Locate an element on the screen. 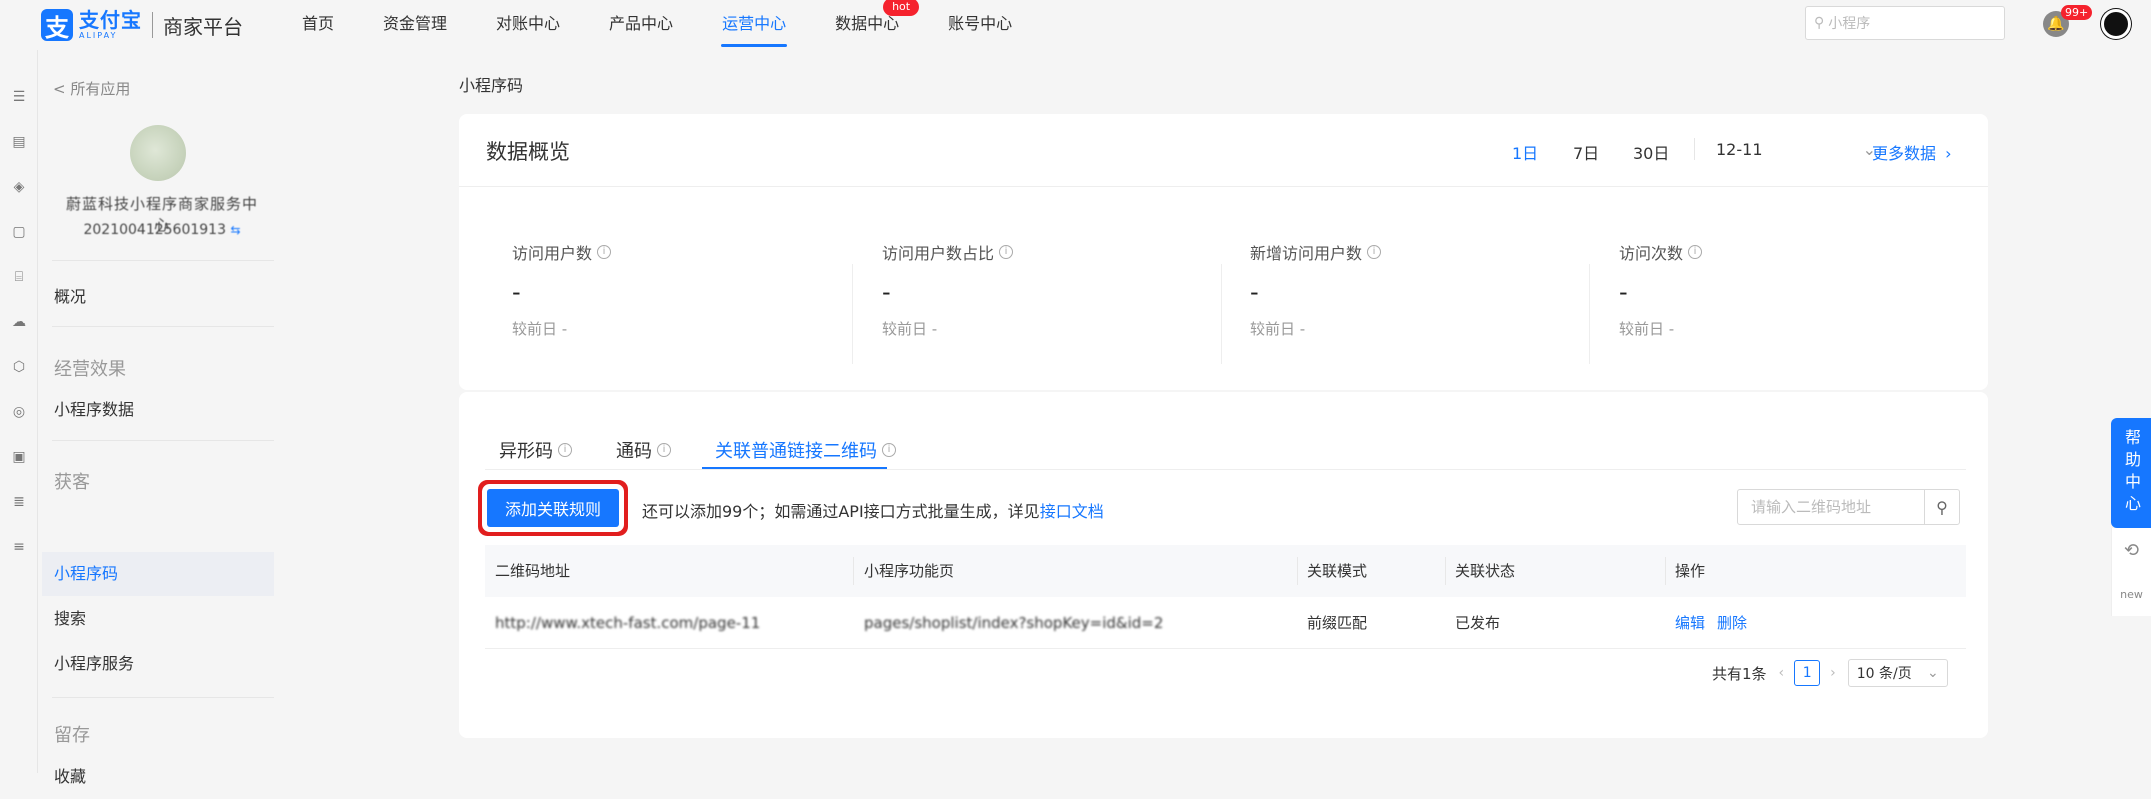  more-data-link: 更多数据 › is located at coordinates (1912, 152).